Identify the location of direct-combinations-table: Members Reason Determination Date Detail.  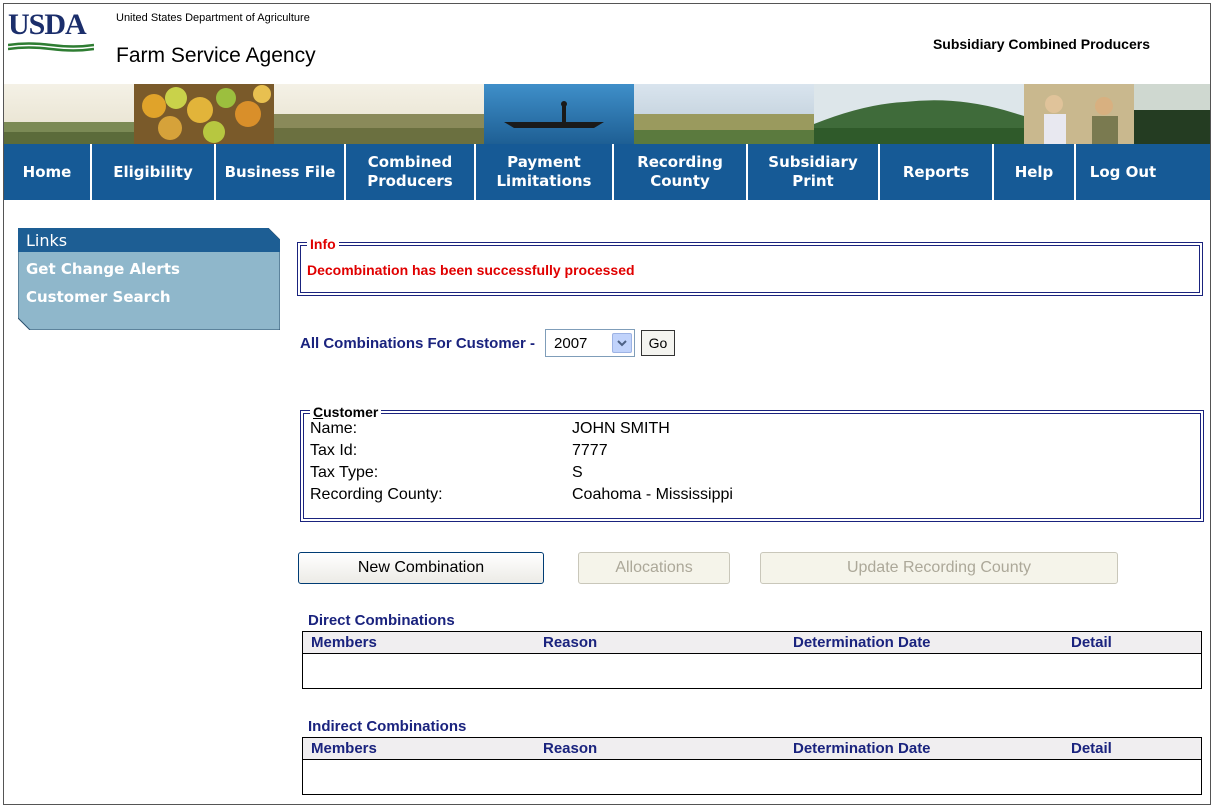
(752, 660).